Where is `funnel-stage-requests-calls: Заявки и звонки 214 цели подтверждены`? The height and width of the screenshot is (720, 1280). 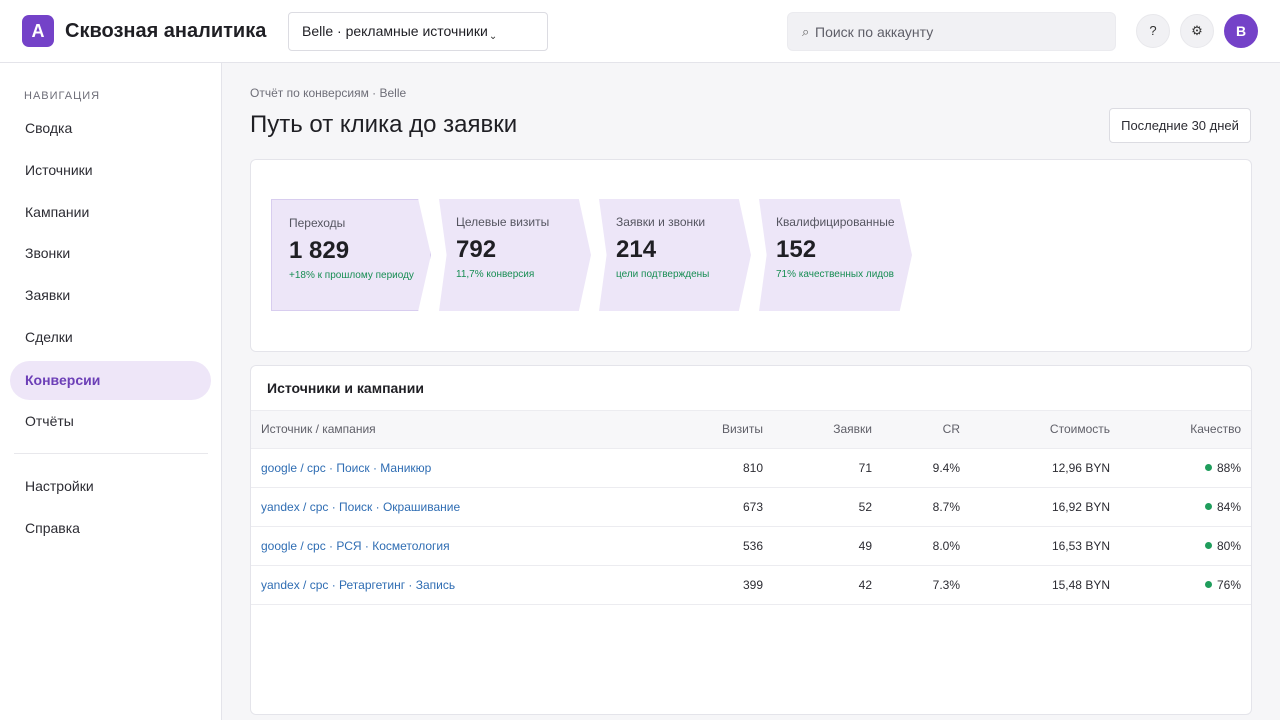 funnel-stage-requests-calls: Заявки и звонки 214 цели подтверждены is located at coordinates (675, 255).